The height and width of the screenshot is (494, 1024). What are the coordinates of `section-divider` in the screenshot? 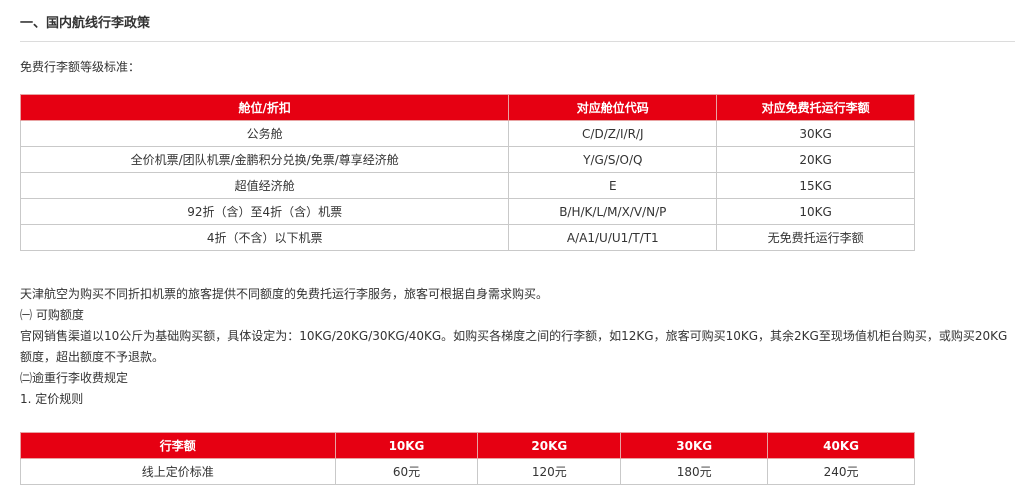 It's located at (517, 41).